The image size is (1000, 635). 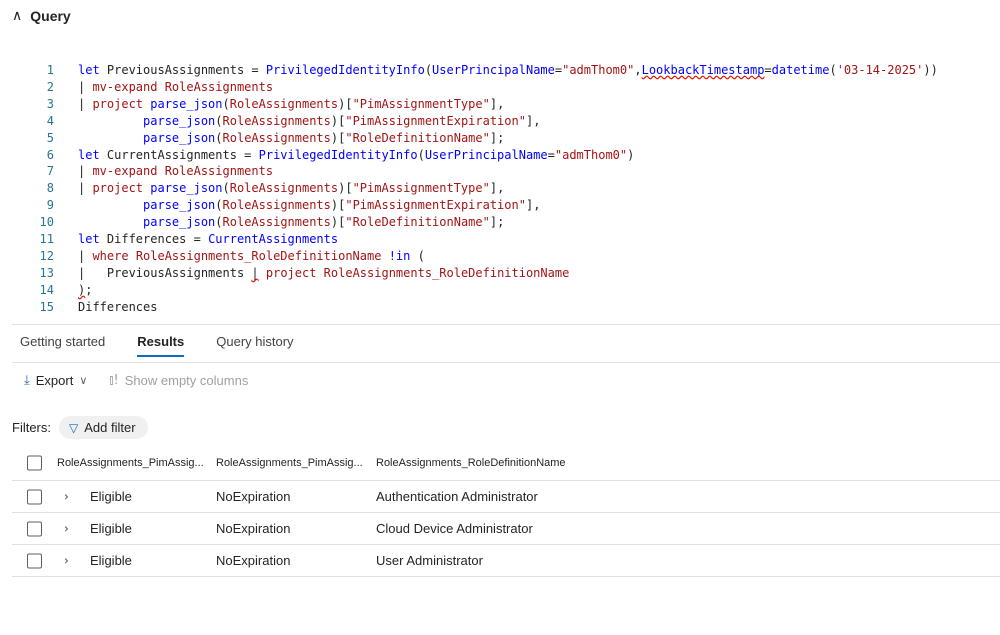 What do you see at coordinates (178, 380) in the screenshot?
I see `show-empty-columns-button: ⫾! Show empty columns` at bounding box center [178, 380].